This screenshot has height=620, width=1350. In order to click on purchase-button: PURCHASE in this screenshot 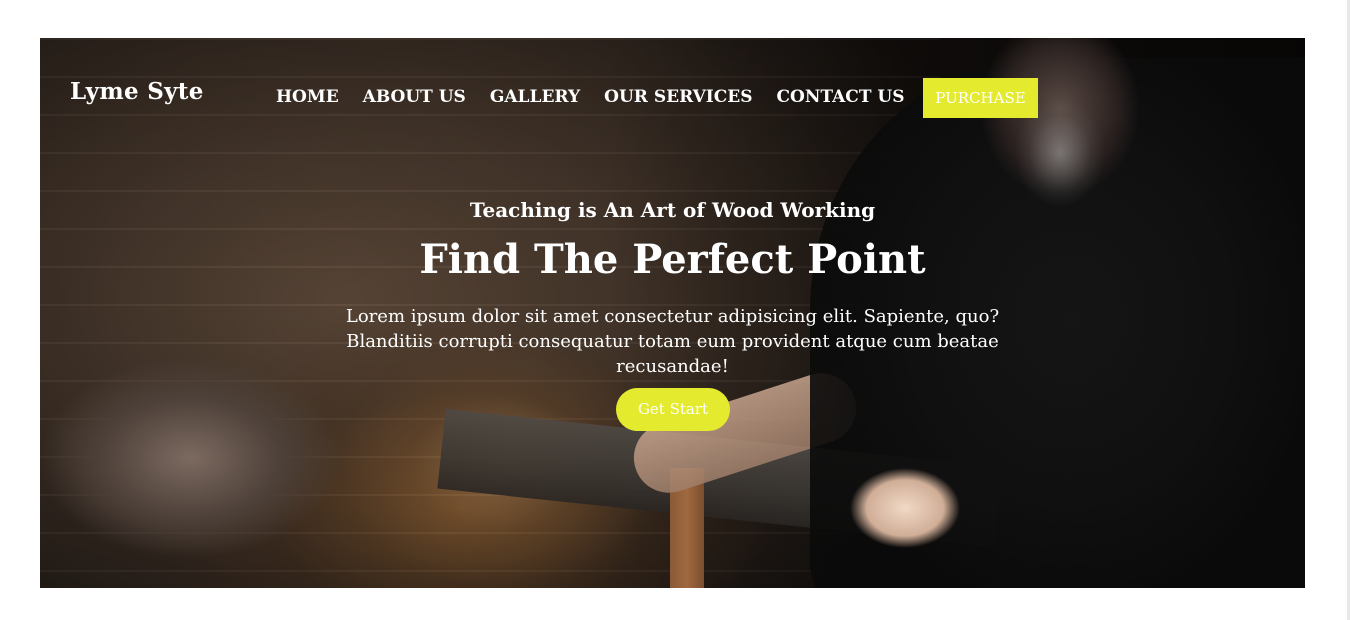, I will do `click(980, 98)`.